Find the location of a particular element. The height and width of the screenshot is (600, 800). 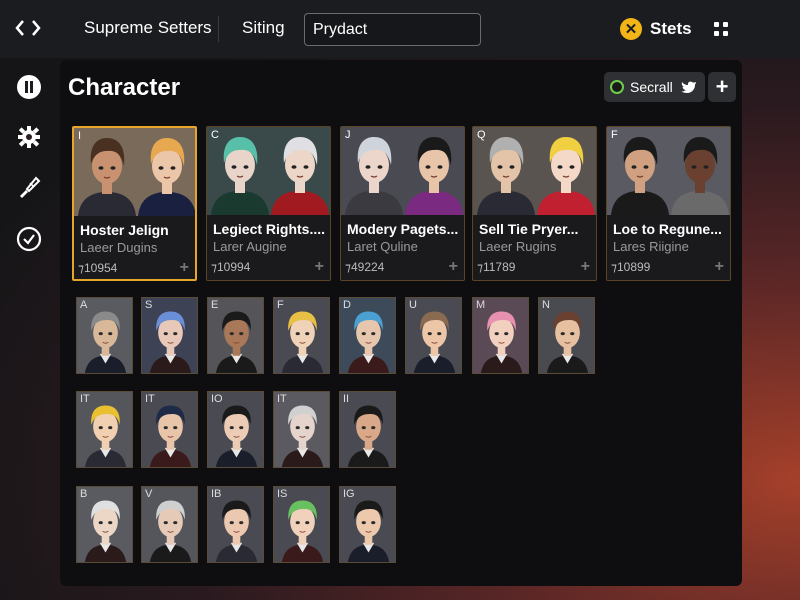

character-thumbnail: II is located at coordinates (367, 429).